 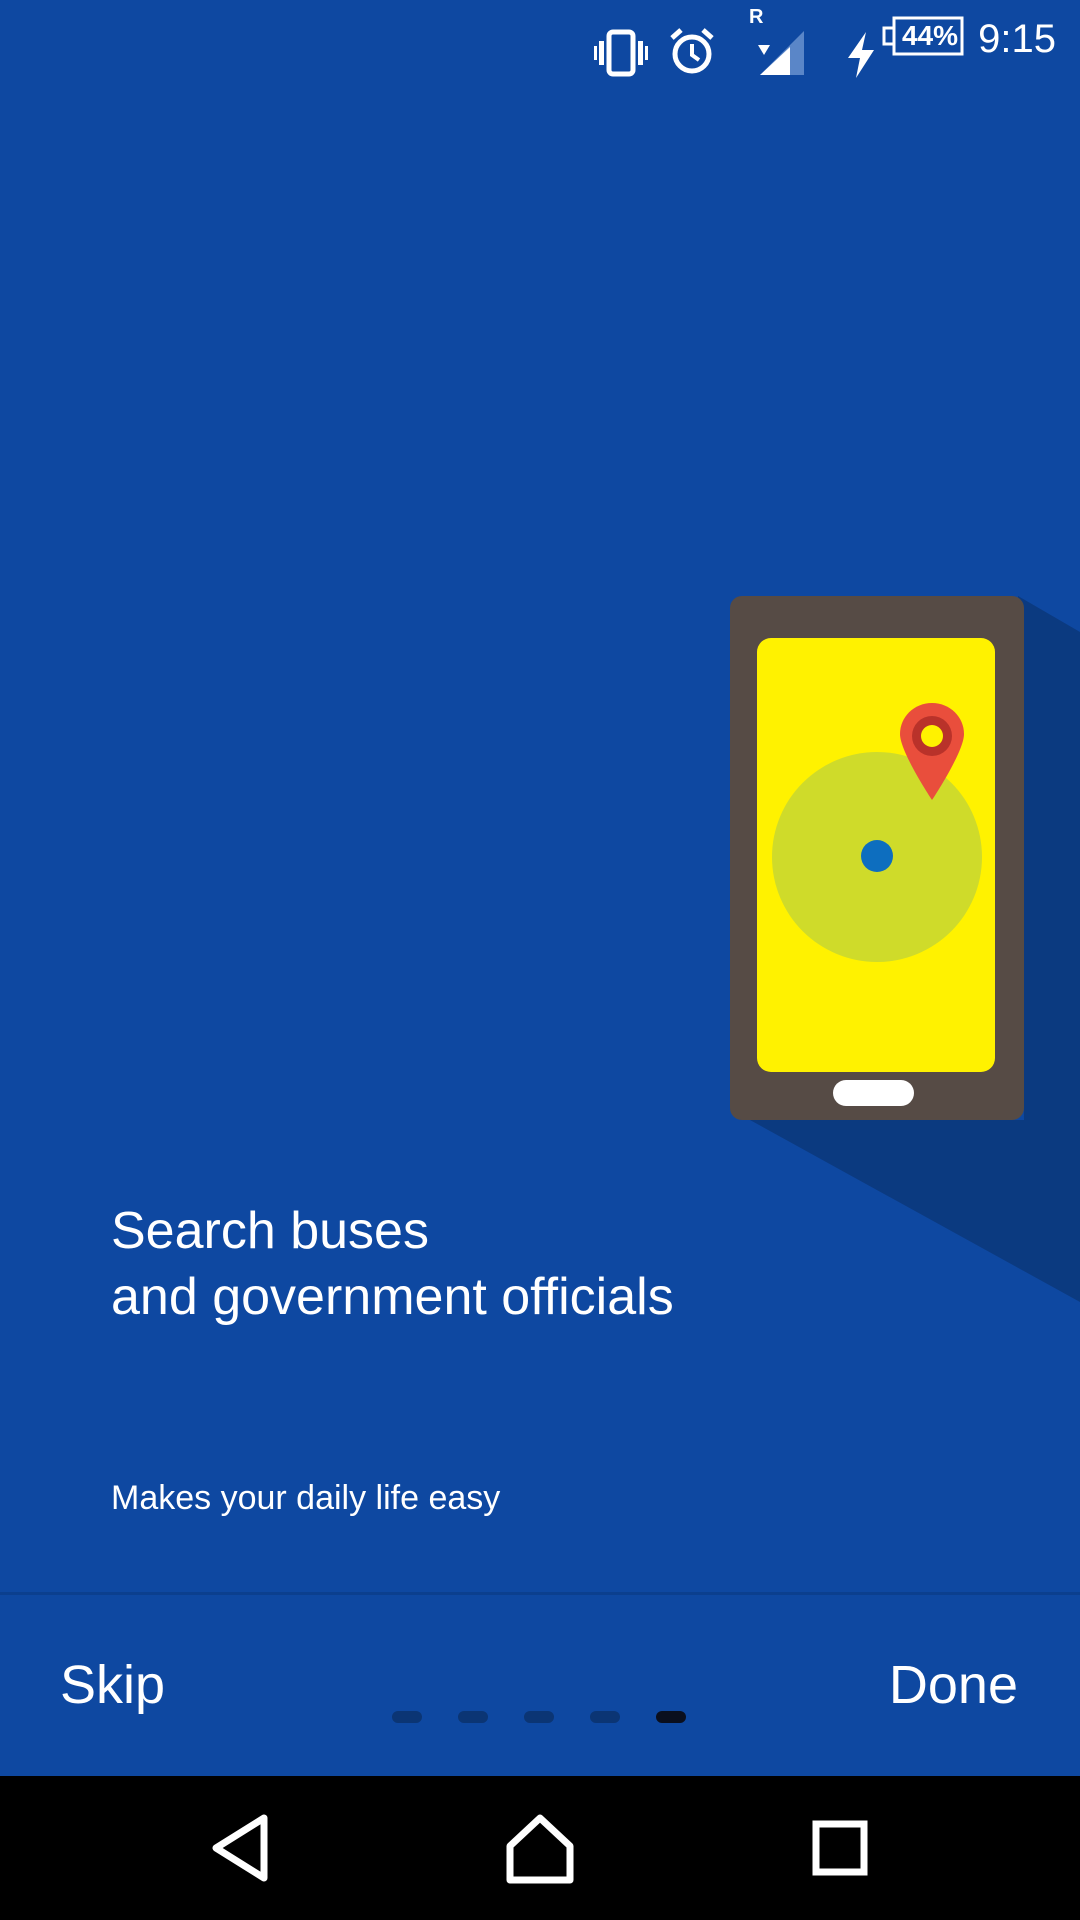 I want to click on page-indicator-dot-5-active, so click(x=671, y=1717).